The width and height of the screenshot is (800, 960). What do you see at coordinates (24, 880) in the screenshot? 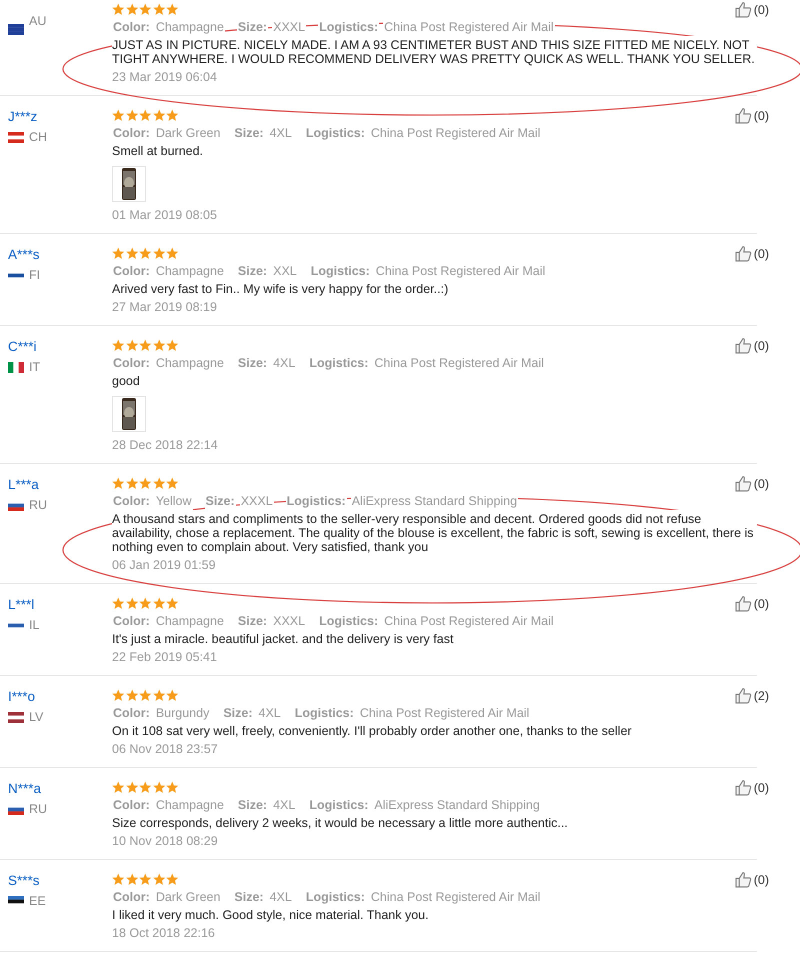
I see `user-name: S***s` at bounding box center [24, 880].